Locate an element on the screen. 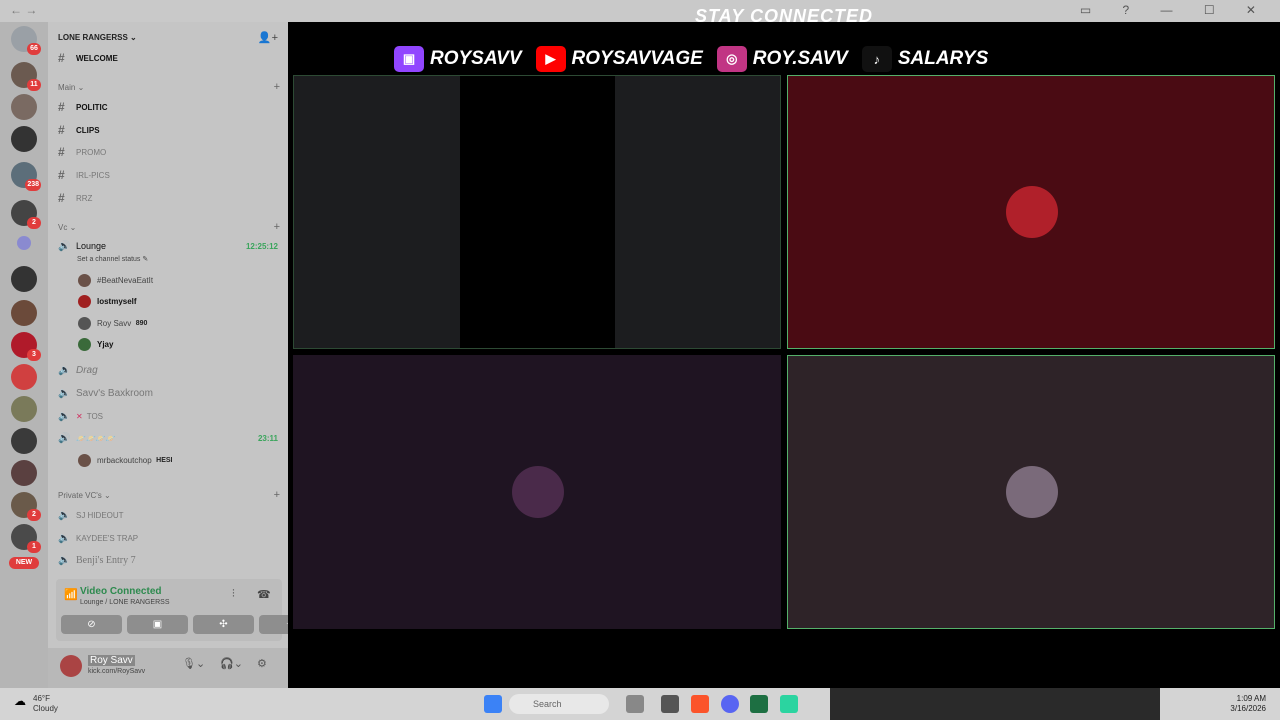 The height and width of the screenshot is (720, 1280). custom-status: kick.com/RoySavv is located at coordinates (117, 671).